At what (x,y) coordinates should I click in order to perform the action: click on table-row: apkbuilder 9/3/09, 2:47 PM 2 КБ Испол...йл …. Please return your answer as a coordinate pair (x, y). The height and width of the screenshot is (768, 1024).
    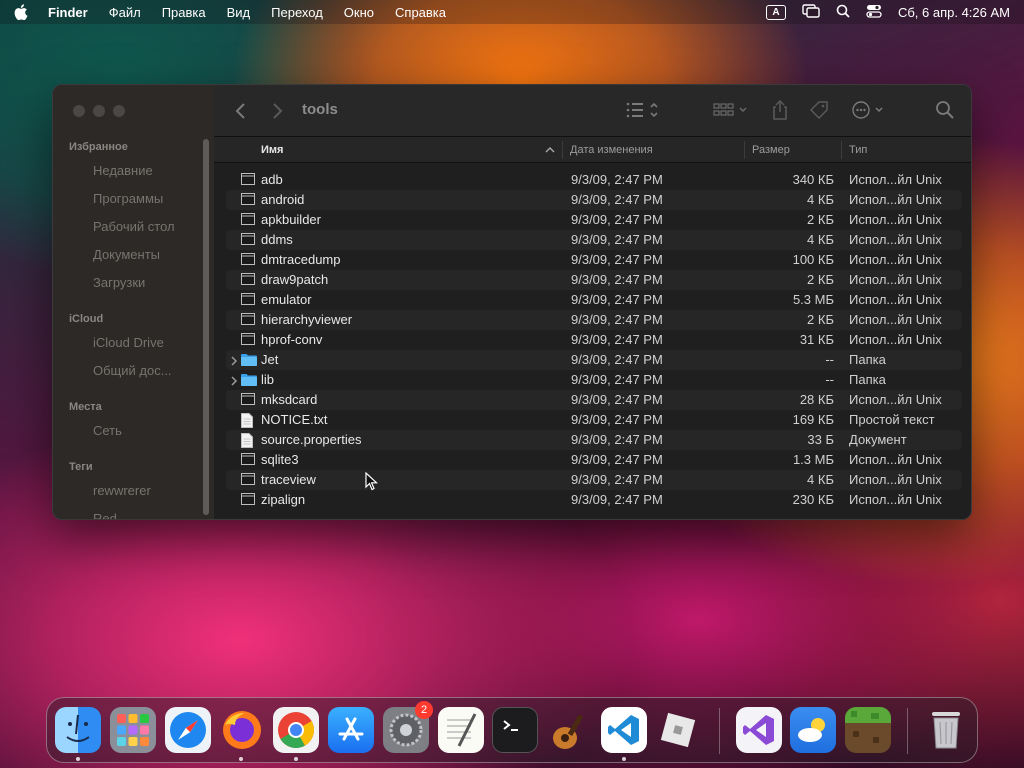
    Looking at the image, I should click on (594, 220).